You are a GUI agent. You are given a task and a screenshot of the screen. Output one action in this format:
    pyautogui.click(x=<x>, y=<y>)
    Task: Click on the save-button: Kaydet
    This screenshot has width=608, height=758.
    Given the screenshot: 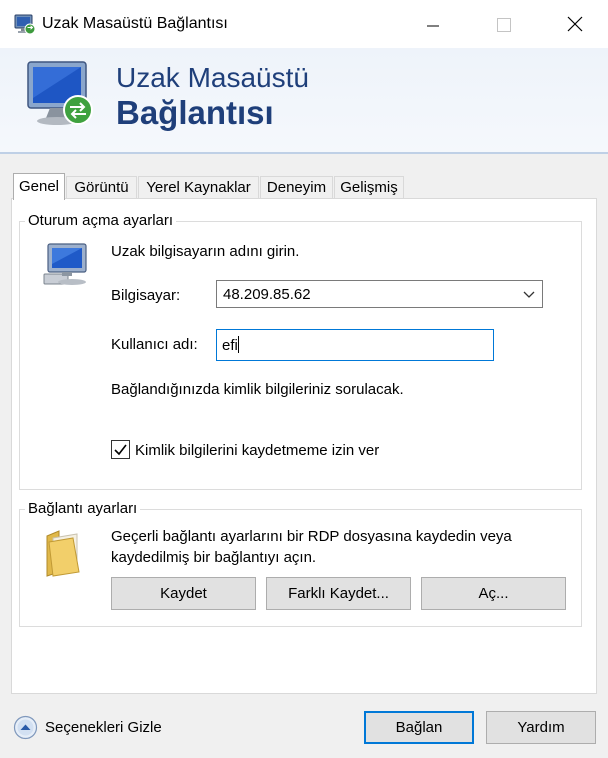 What is the action you would take?
    pyautogui.click(x=183, y=593)
    